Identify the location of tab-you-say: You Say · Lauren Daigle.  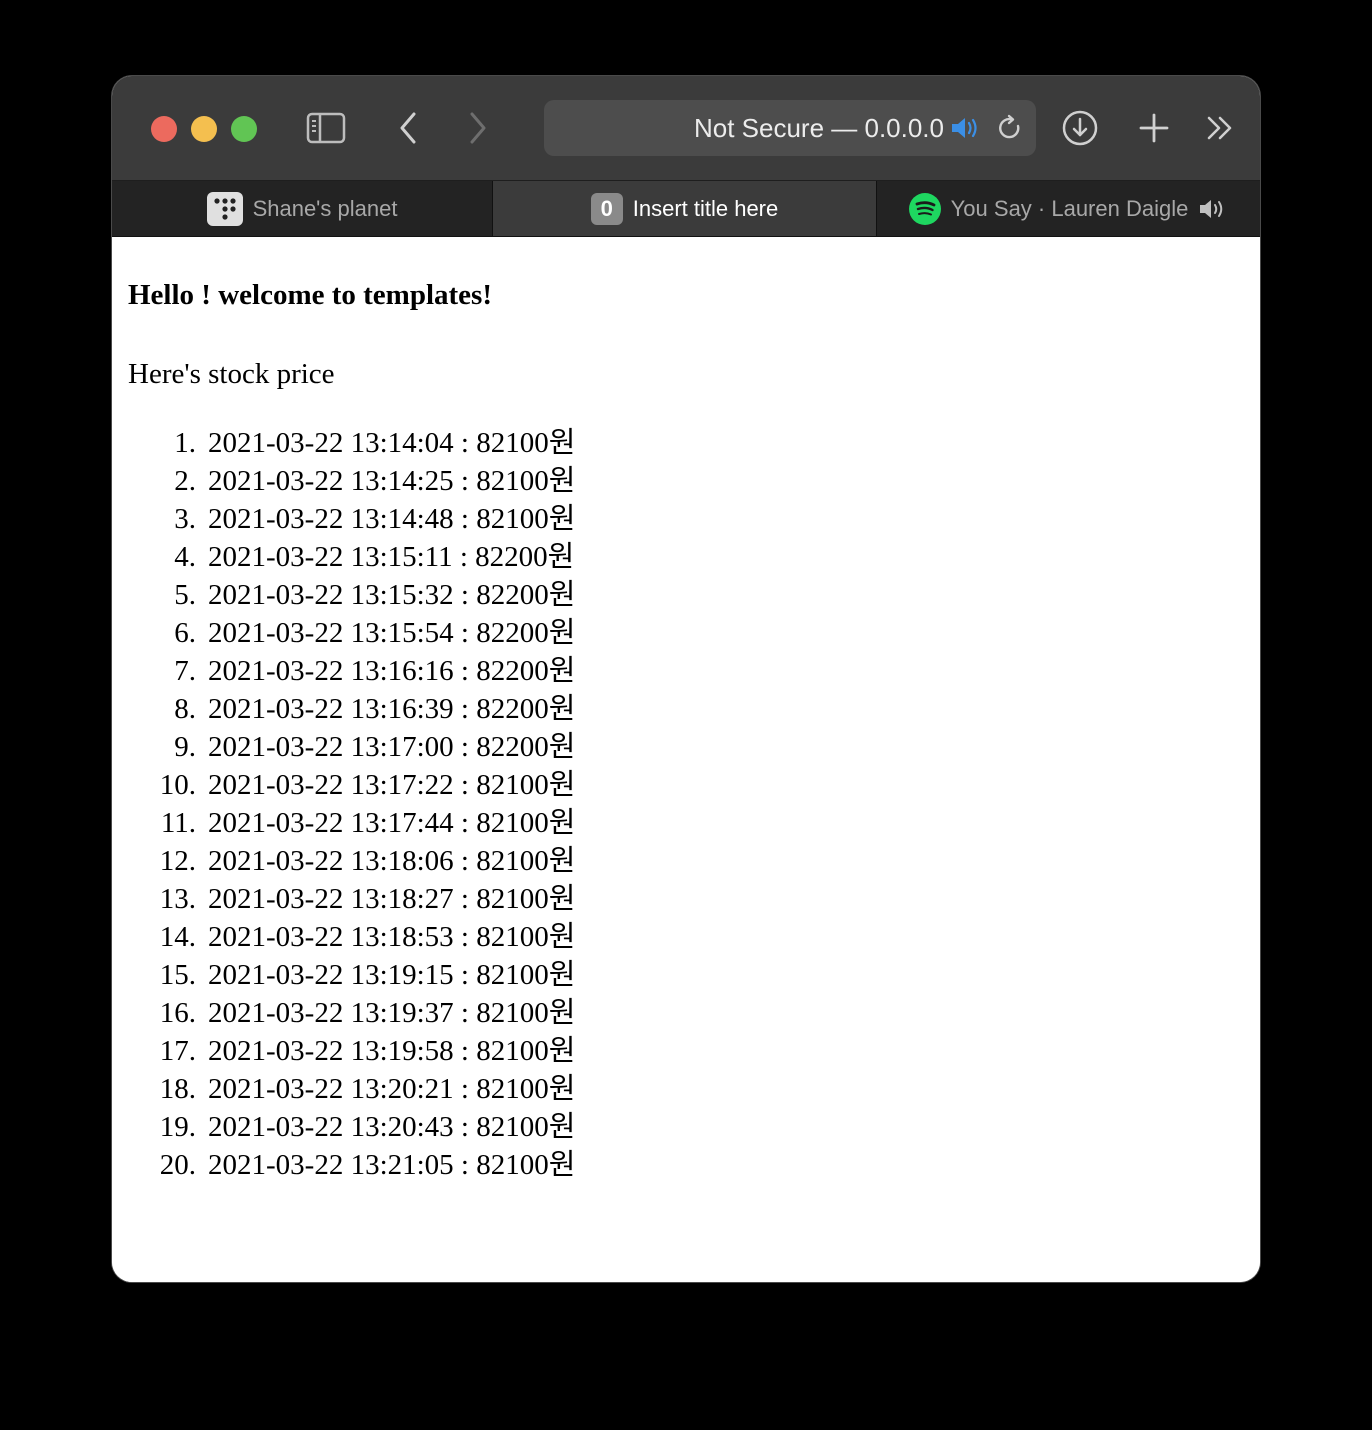
(1068, 208).